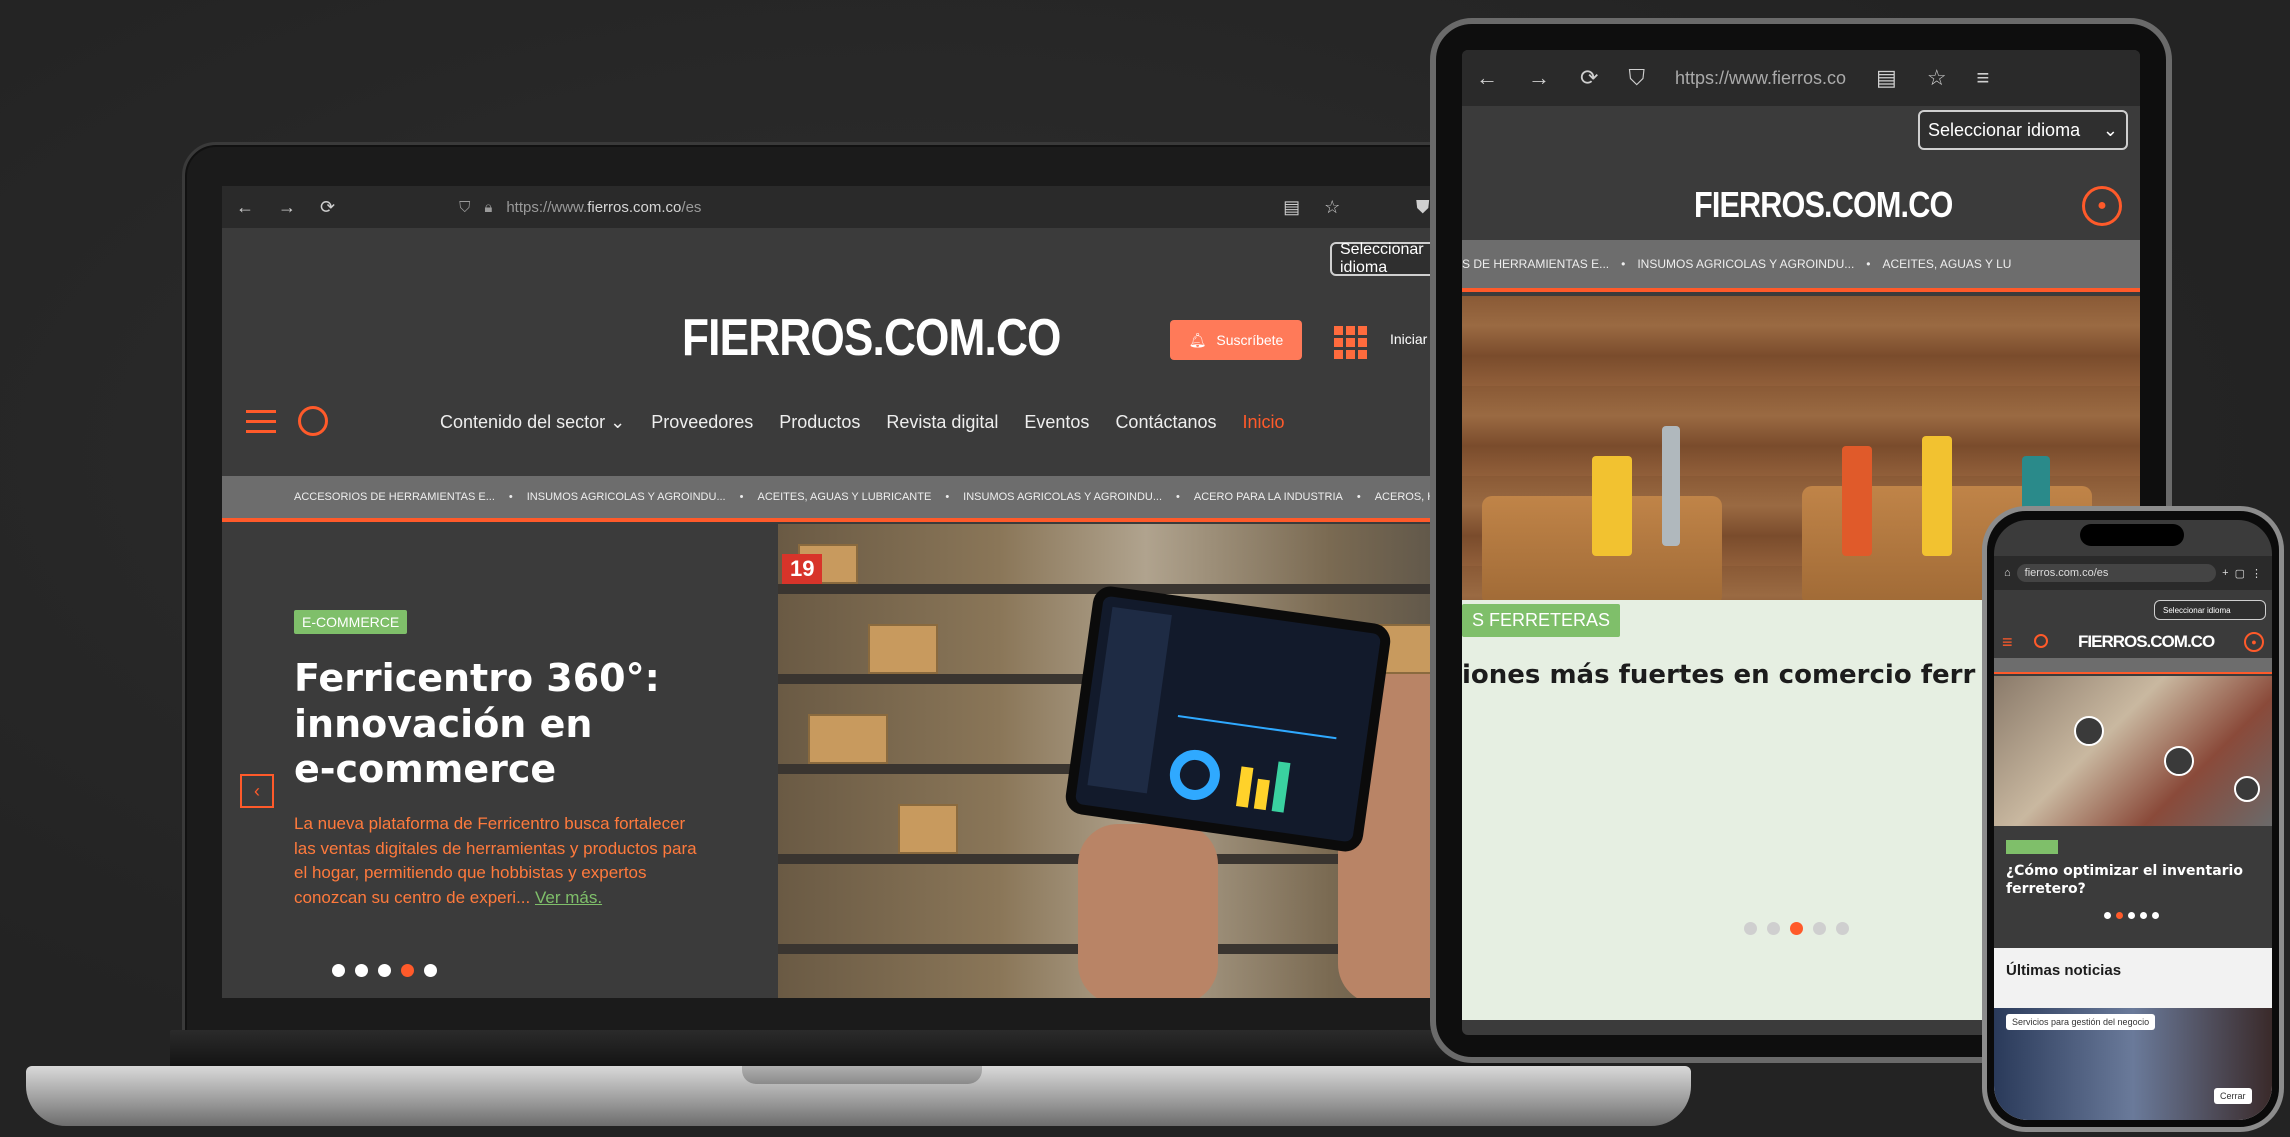  I want to click on phone-dynamic-island, so click(2132, 535).